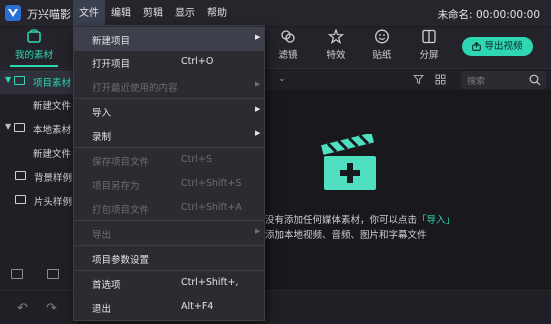 This screenshot has width=551, height=324. What do you see at coordinates (196, 159) in the screenshot?
I see `menu-item-shortcut: Ctrl+S` at bounding box center [196, 159].